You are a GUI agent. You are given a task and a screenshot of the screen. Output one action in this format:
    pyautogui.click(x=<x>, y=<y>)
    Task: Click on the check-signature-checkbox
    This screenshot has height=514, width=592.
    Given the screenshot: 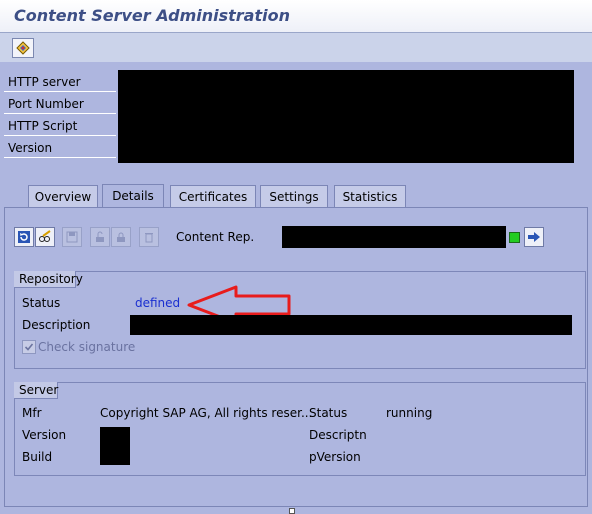 What is the action you would take?
    pyautogui.click(x=29, y=347)
    